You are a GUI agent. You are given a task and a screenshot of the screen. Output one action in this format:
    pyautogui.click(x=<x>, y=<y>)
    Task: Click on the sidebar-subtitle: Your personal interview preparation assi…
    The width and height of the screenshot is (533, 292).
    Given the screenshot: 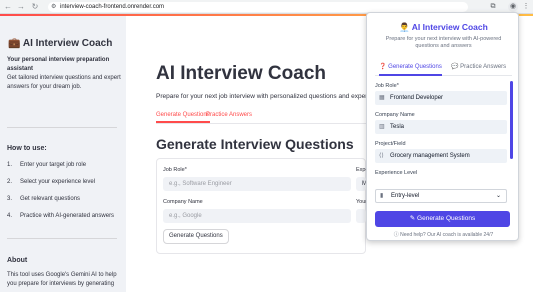 What is the action you would take?
    pyautogui.click(x=58, y=64)
    